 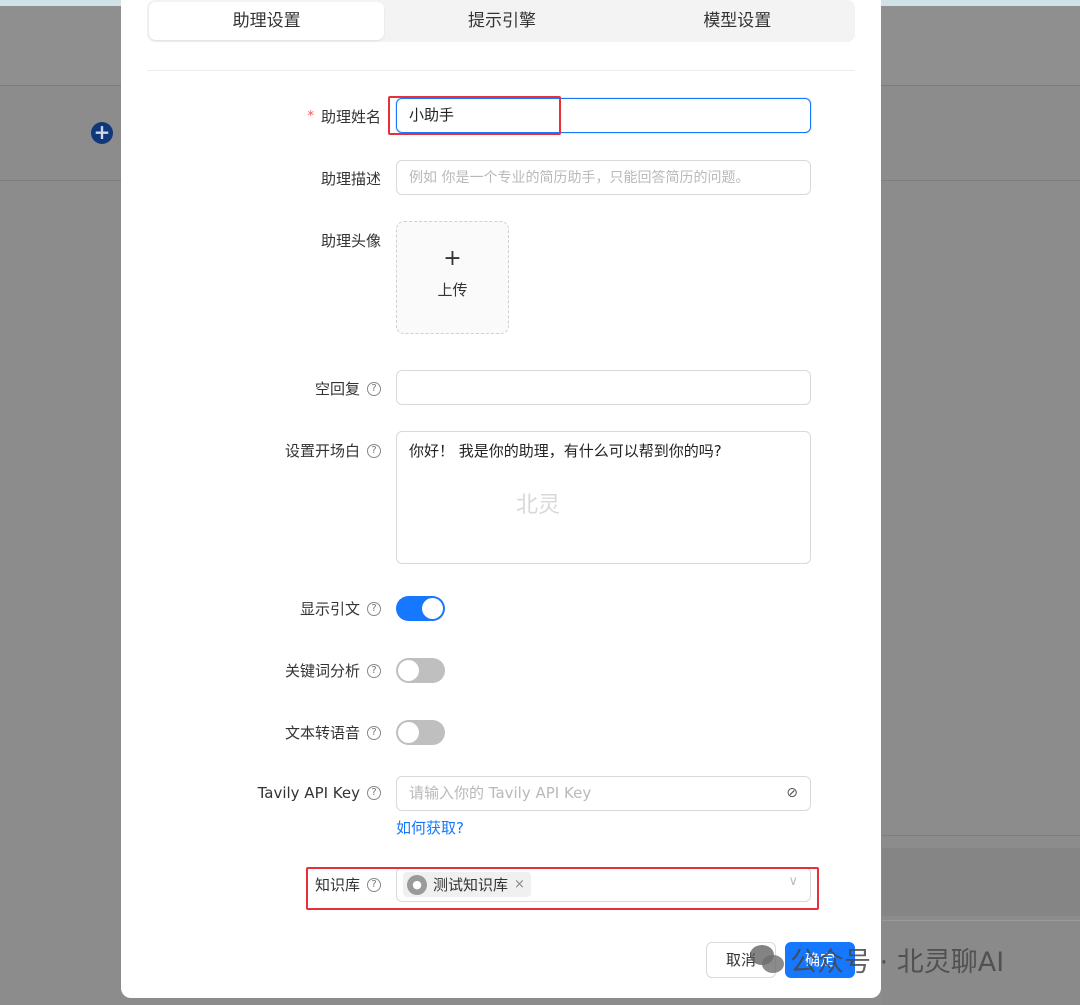 I want to click on opening-value: 你好！ 我是你的助理，有什么可以帮到你的吗?, so click(x=565, y=451).